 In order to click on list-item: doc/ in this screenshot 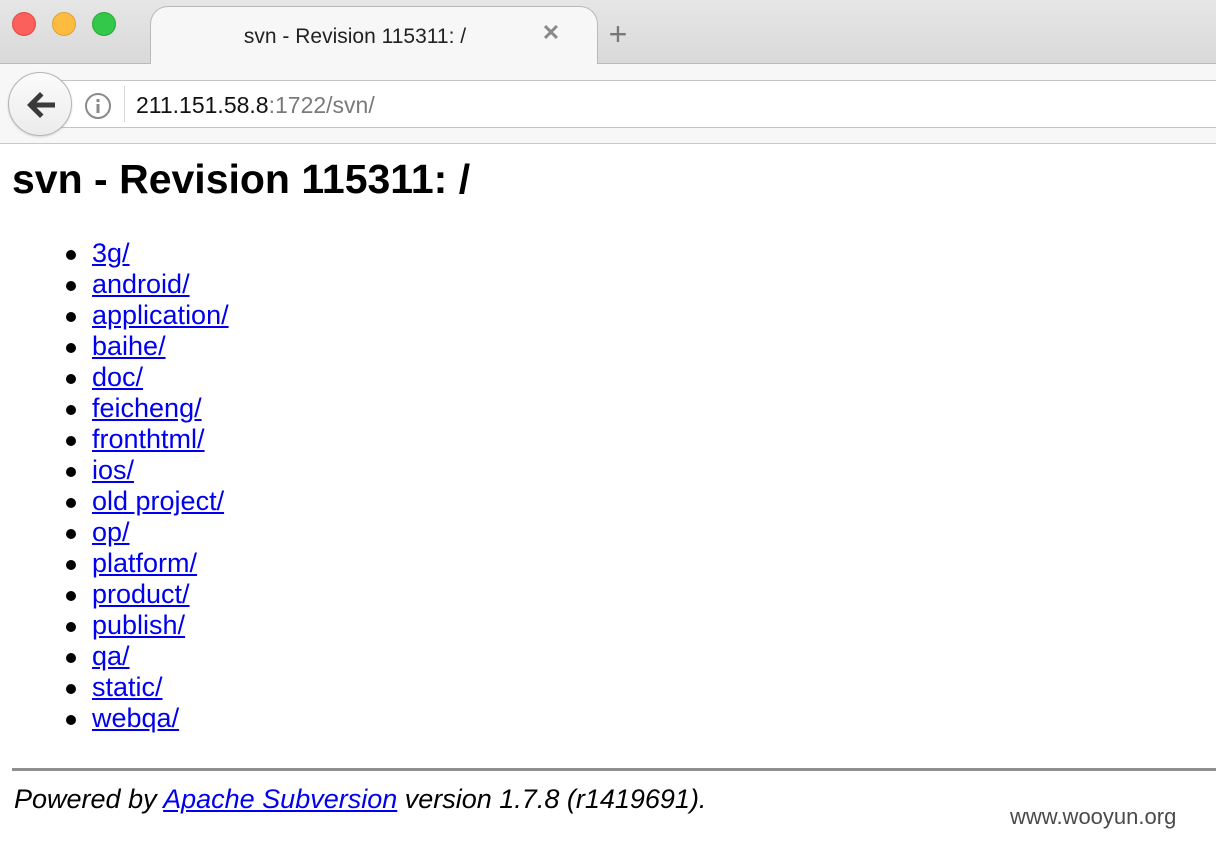, I will do `click(114, 377)`.